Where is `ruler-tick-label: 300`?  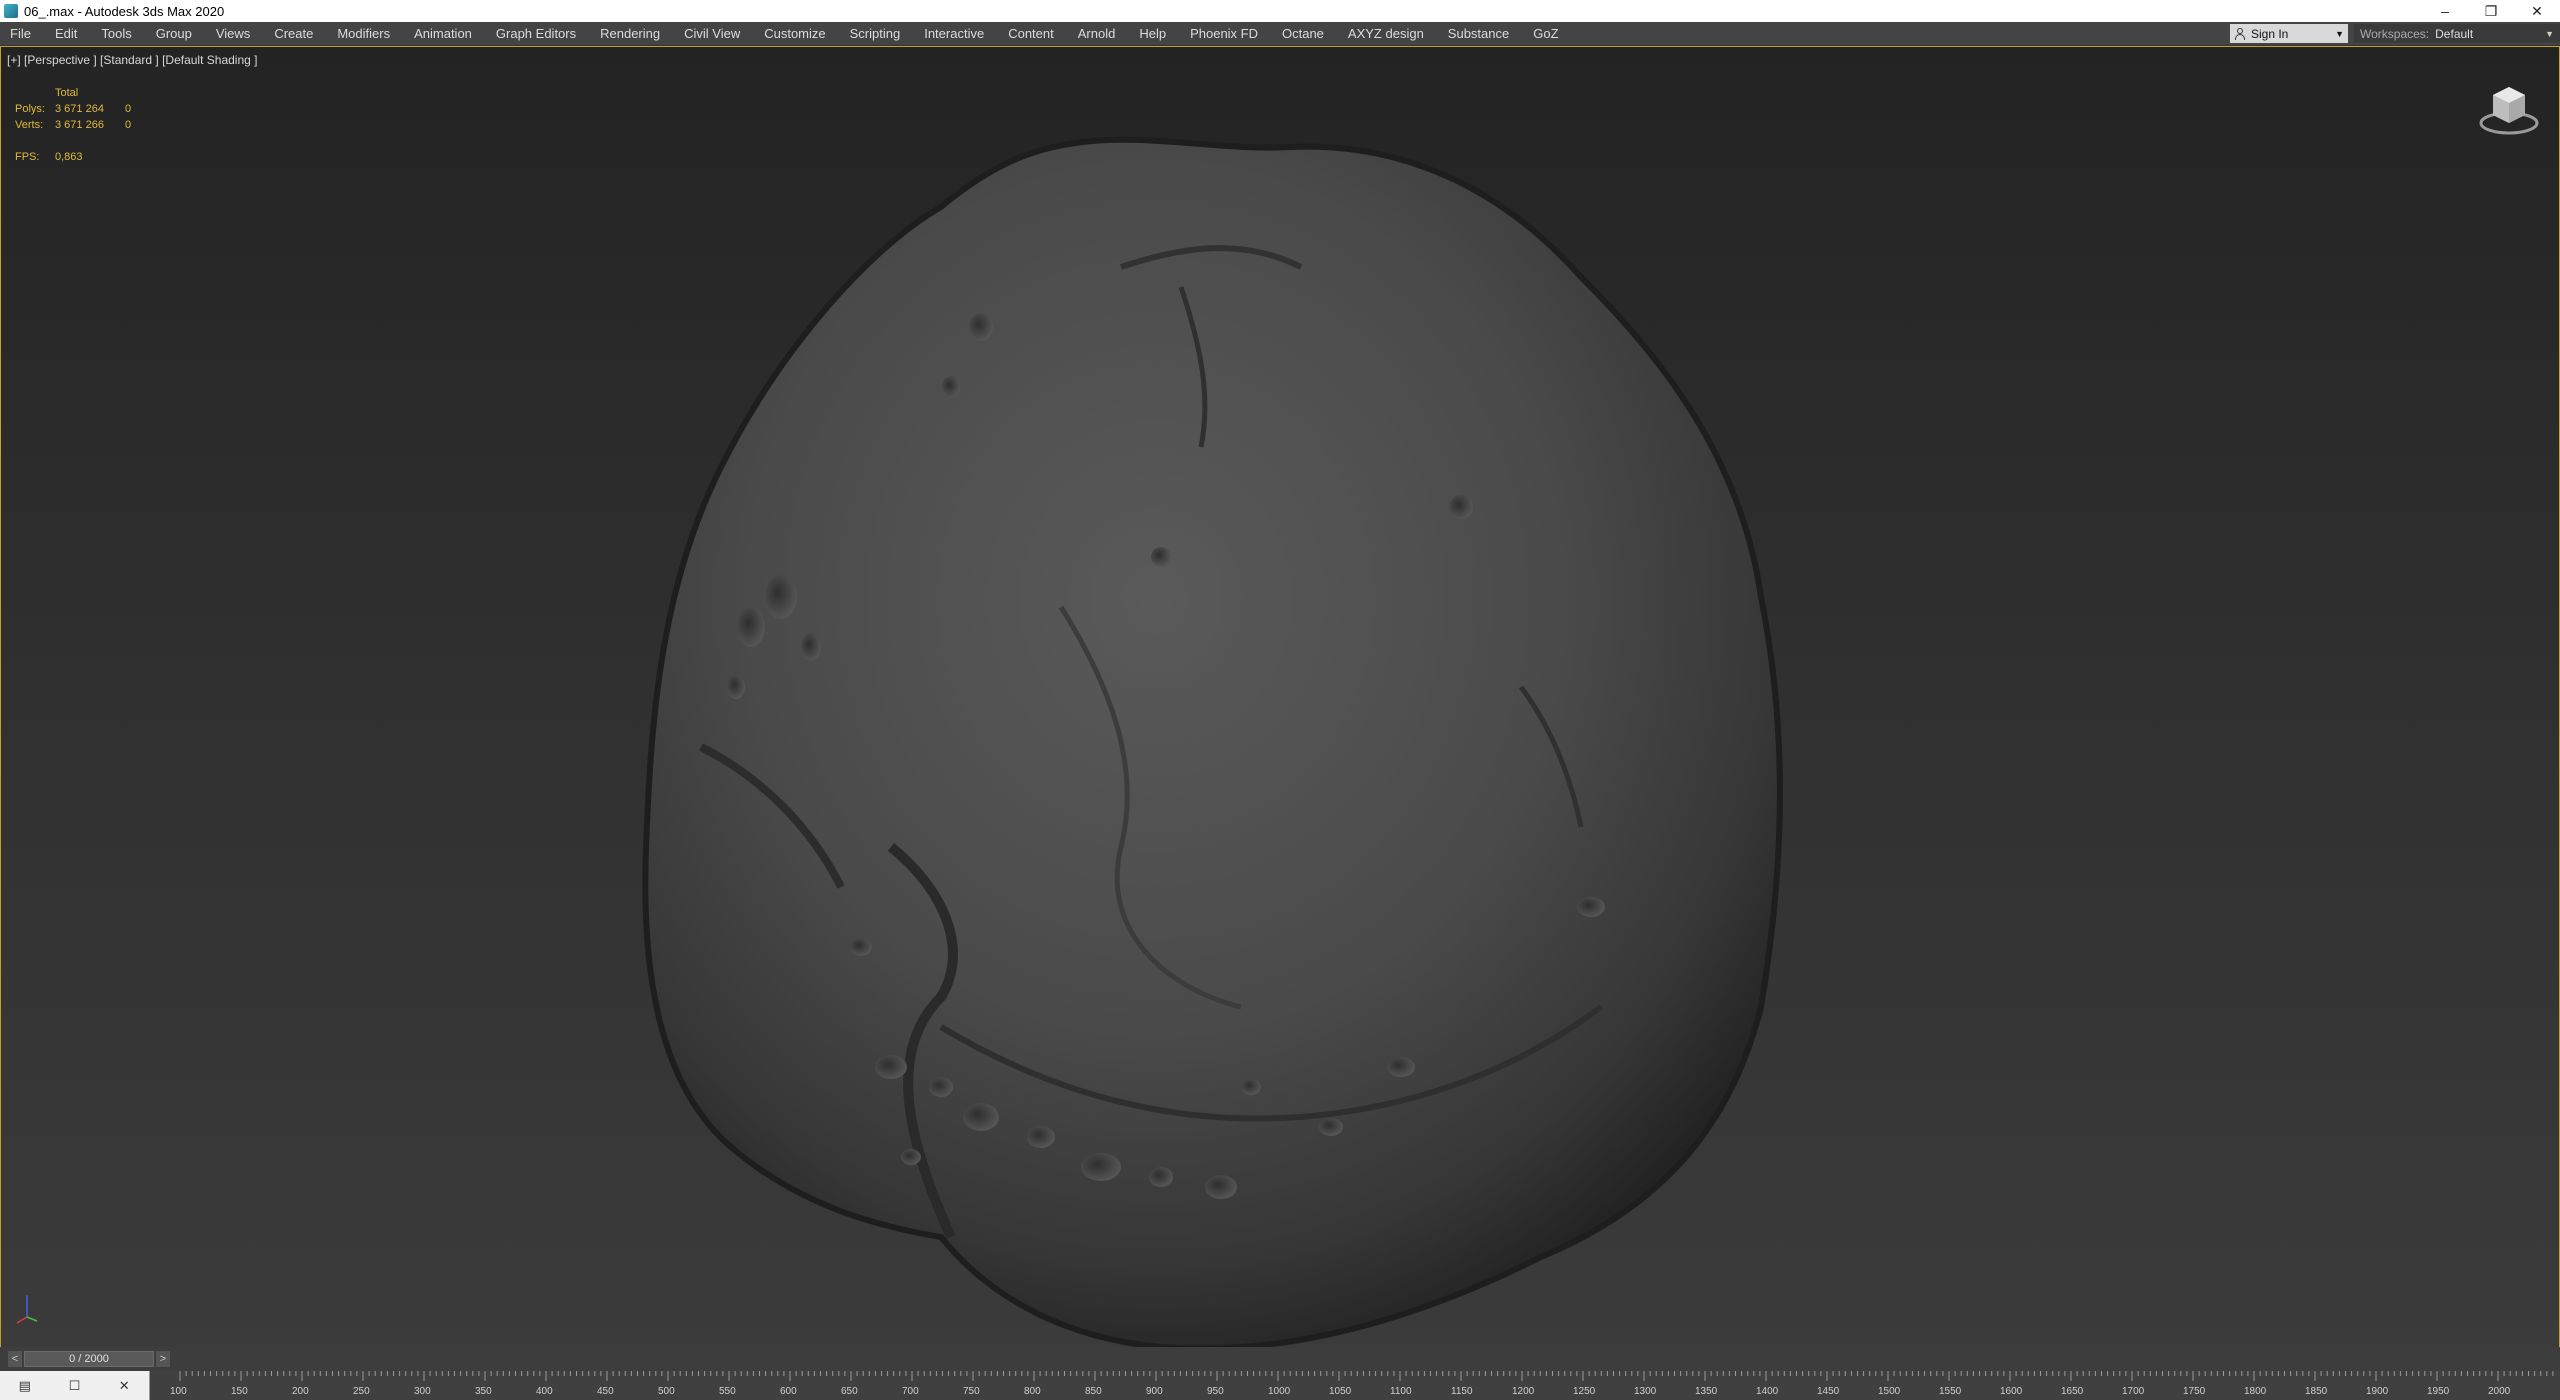 ruler-tick-label: 300 is located at coordinates (422, 1391).